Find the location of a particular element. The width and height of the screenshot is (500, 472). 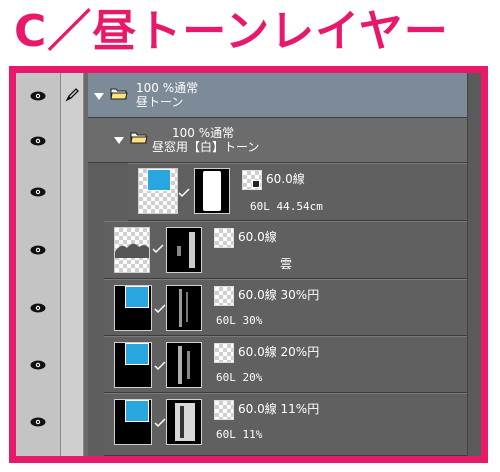

layer-folder-row: 100 %通常 昼窓用【白】トーン is located at coordinates (248, 140).